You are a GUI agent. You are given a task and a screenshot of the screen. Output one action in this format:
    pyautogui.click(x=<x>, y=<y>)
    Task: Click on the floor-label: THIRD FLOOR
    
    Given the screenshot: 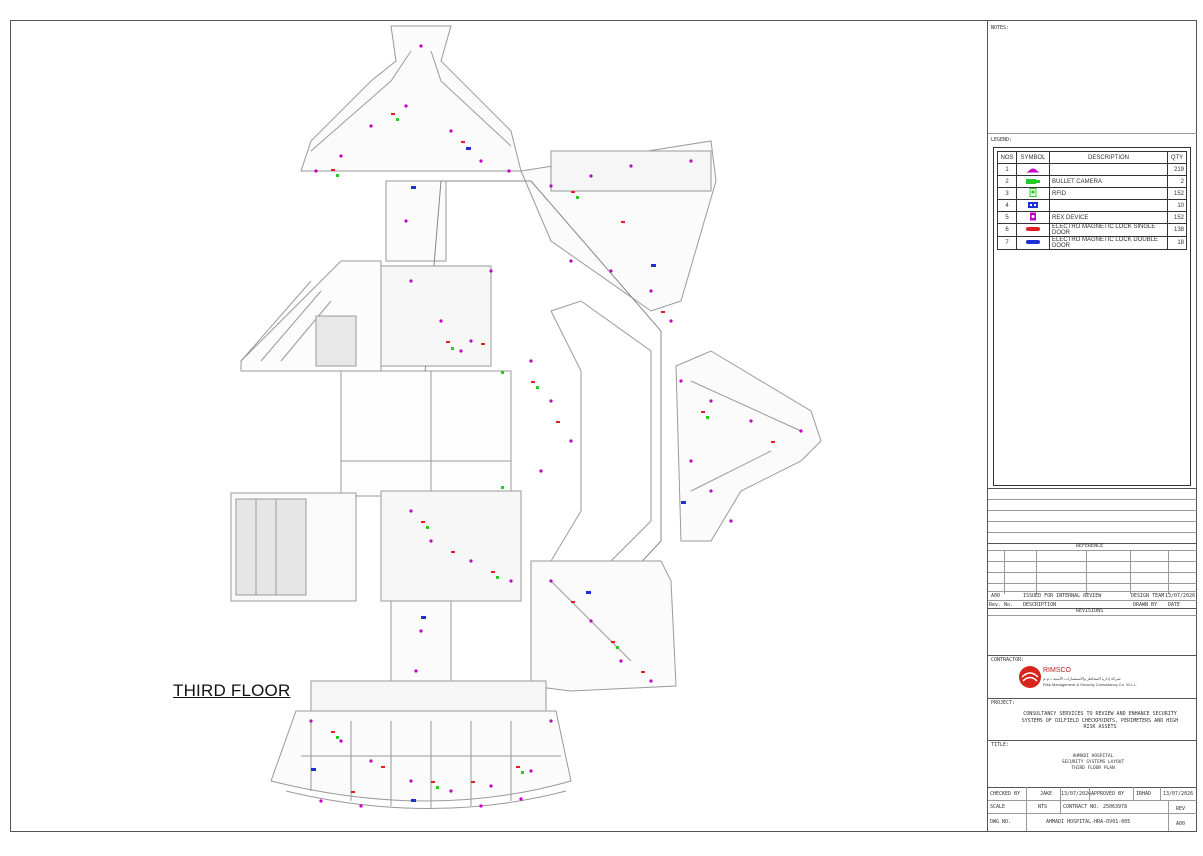 What is the action you would take?
    pyautogui.click(x=232, y=690)
    